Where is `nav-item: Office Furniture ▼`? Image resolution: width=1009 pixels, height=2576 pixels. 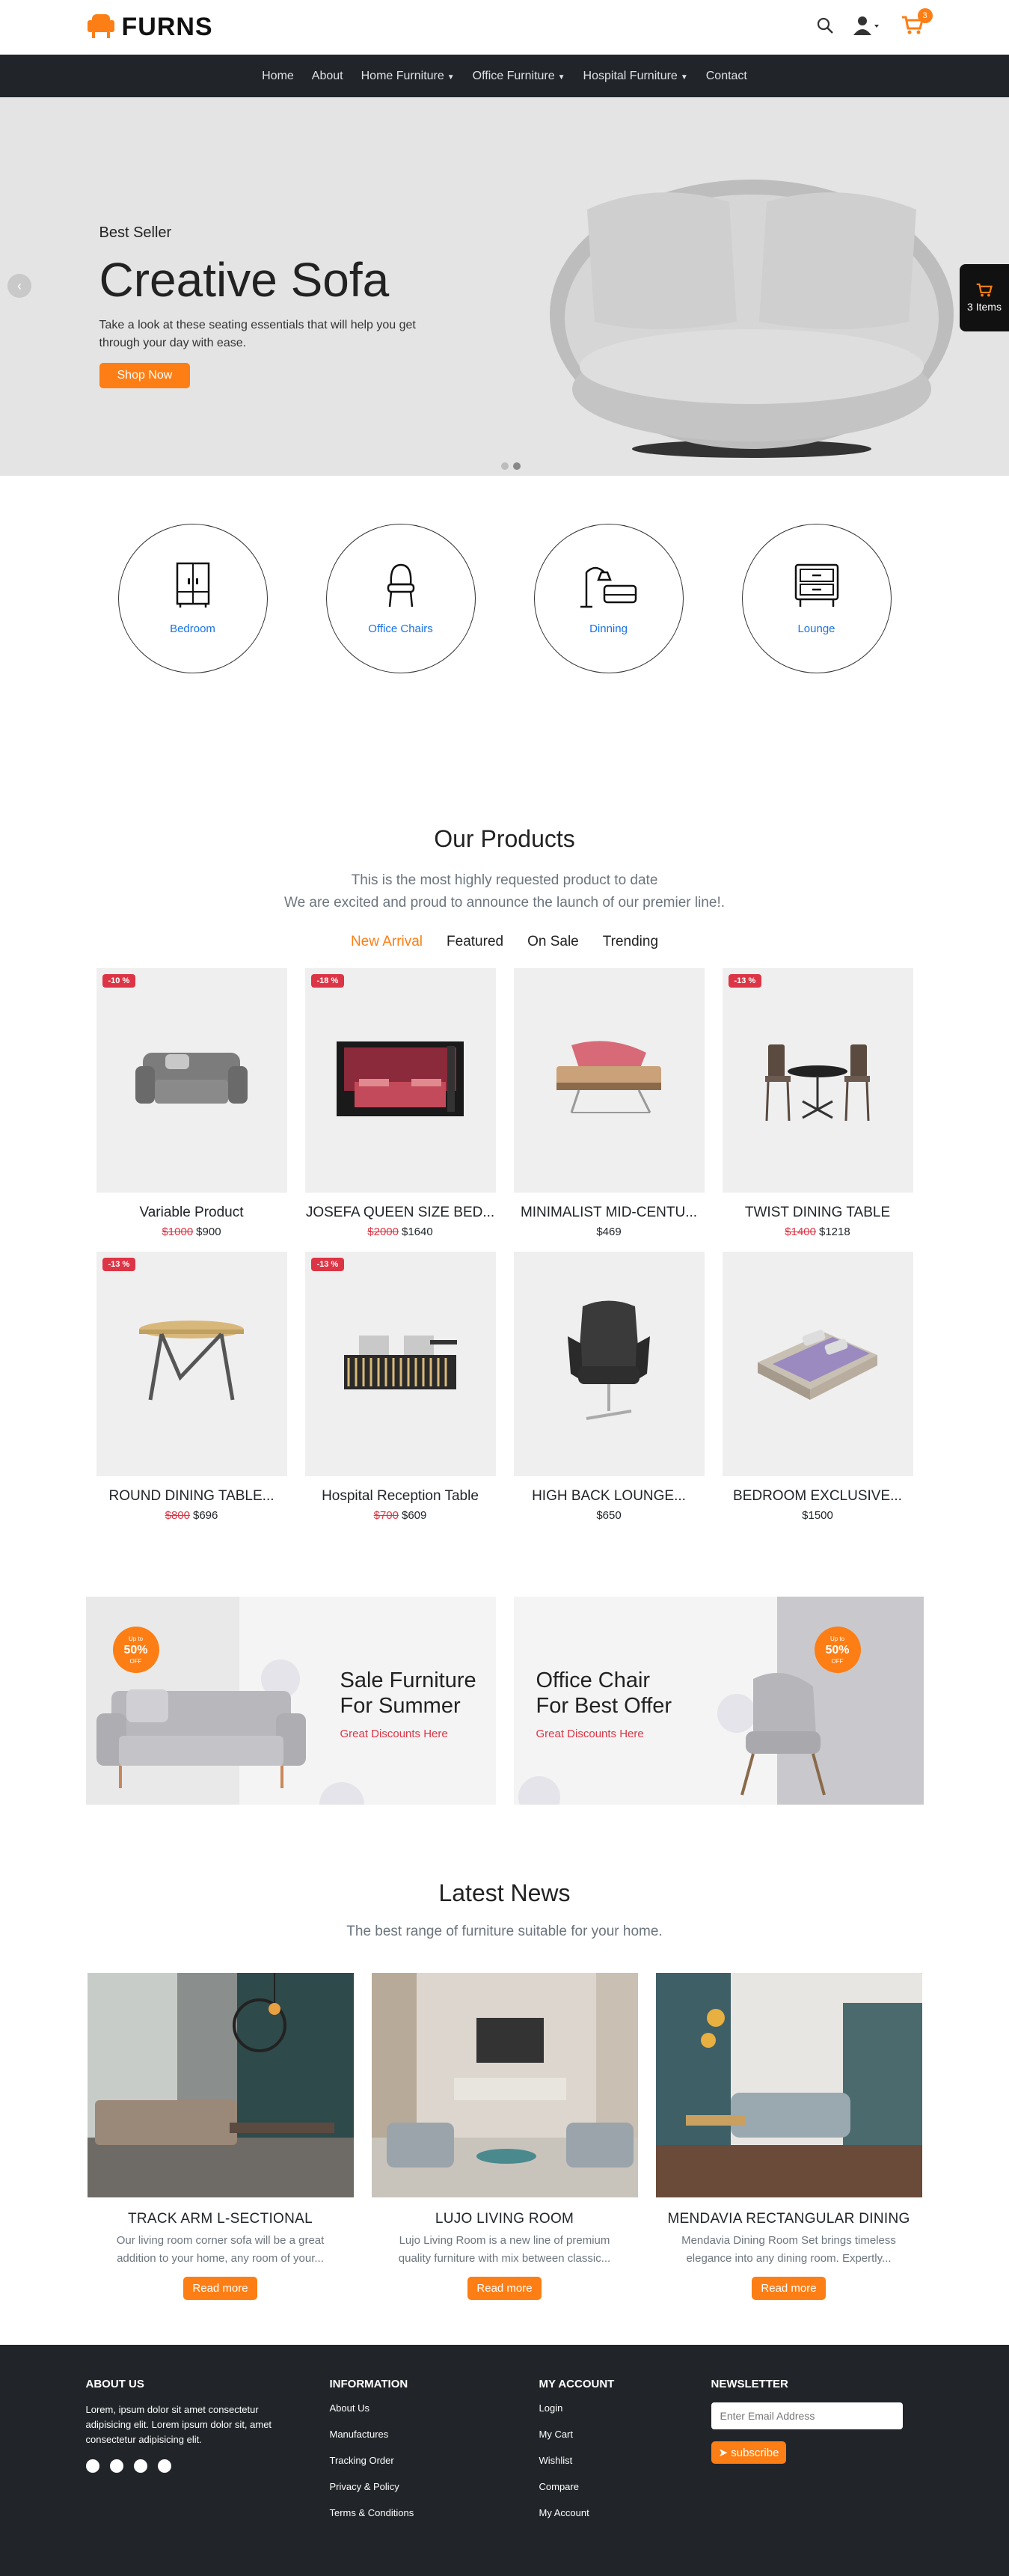 nav-item: Office Furniture ▼ is located at coordinates (519, 76).